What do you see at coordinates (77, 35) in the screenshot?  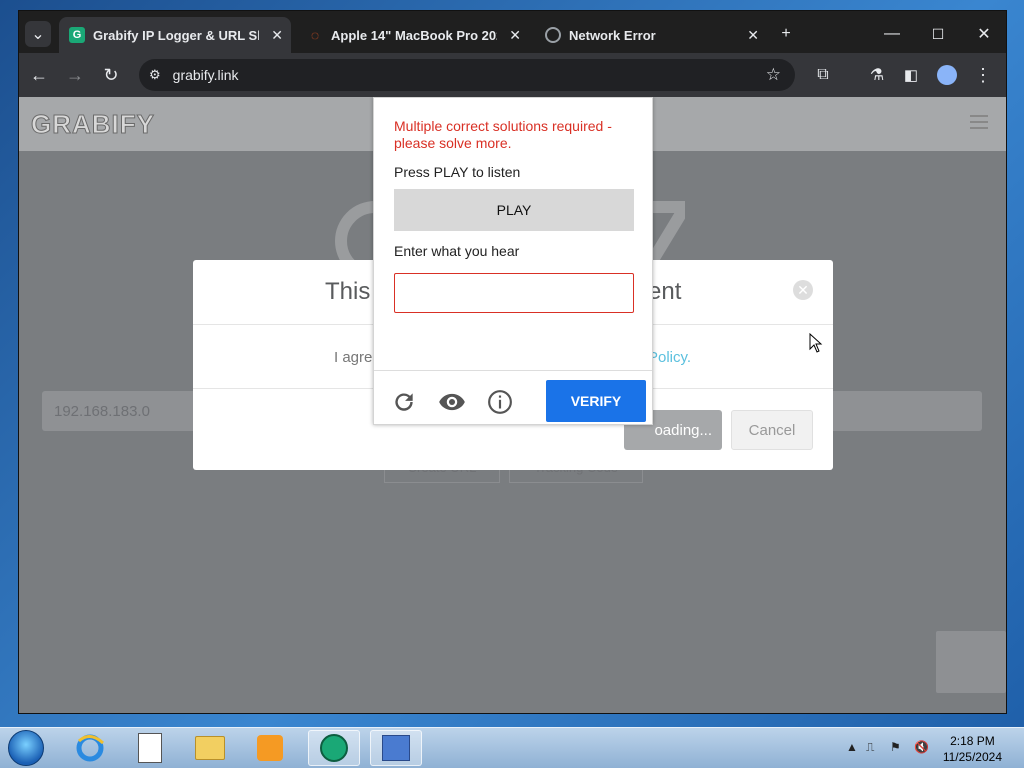 I see `grabify-favicon-icon: G` at bounding box center [77, 35].